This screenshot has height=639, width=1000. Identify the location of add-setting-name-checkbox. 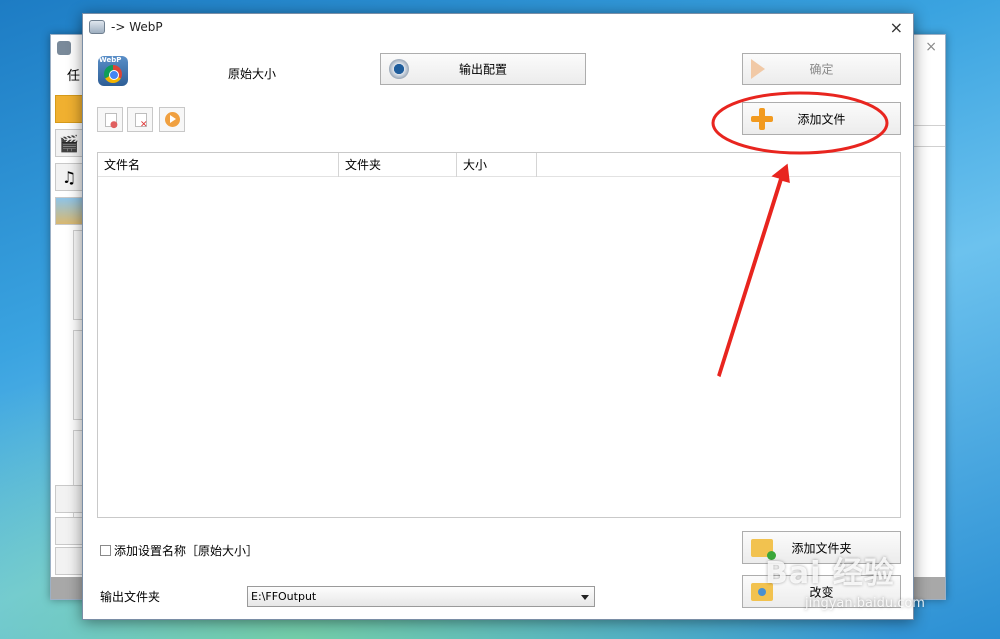
(105, 550).